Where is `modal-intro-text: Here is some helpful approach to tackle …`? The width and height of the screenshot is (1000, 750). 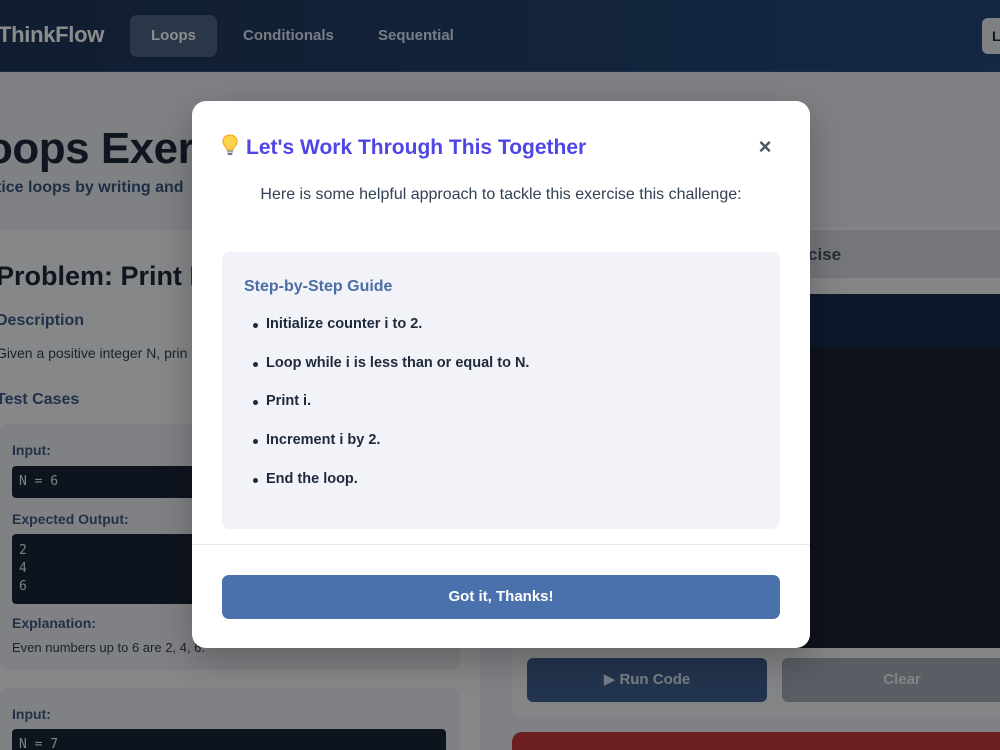
modal-intro-text: Here is some helpful approach to tackle … is located at coordinates (501, 194).